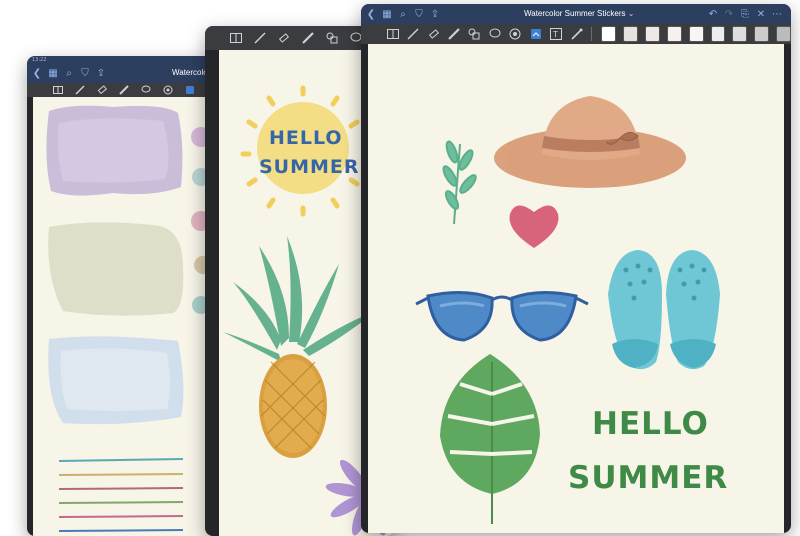 The width and height of the screenshot is (800, 536). Describe the element at coordinates (713, 14) in the screenshot. I see `undo-icon: ↶` at that location.